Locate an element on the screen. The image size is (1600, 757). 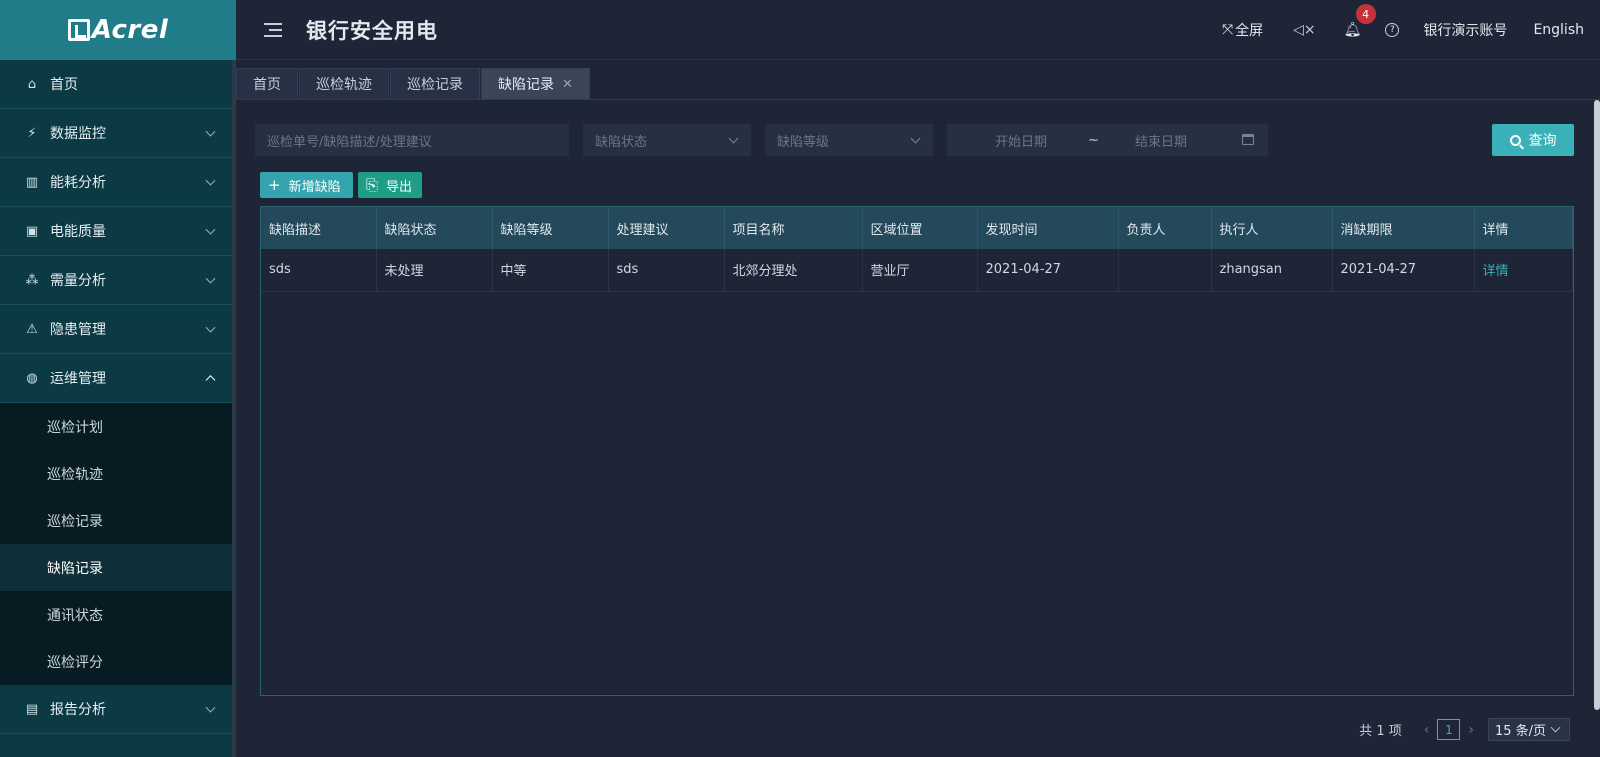
detail-link: 详情 is located at coordinates (1523, 270).